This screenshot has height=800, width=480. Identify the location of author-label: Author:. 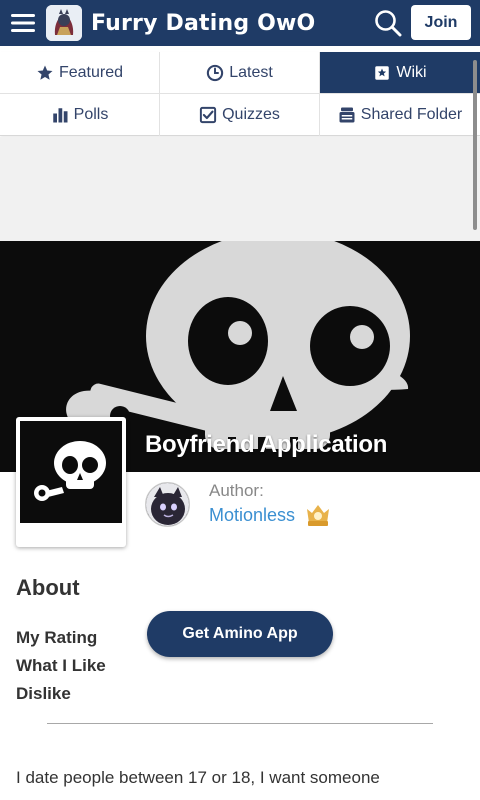
(236, 490).